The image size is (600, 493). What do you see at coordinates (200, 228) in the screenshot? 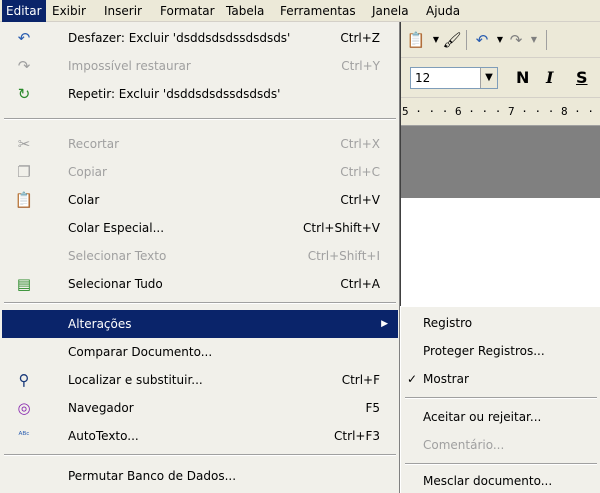
I see `menu-item-paste-special: Colar Especial... Ctrl+Shift+V` at bounding box center [200, 228].